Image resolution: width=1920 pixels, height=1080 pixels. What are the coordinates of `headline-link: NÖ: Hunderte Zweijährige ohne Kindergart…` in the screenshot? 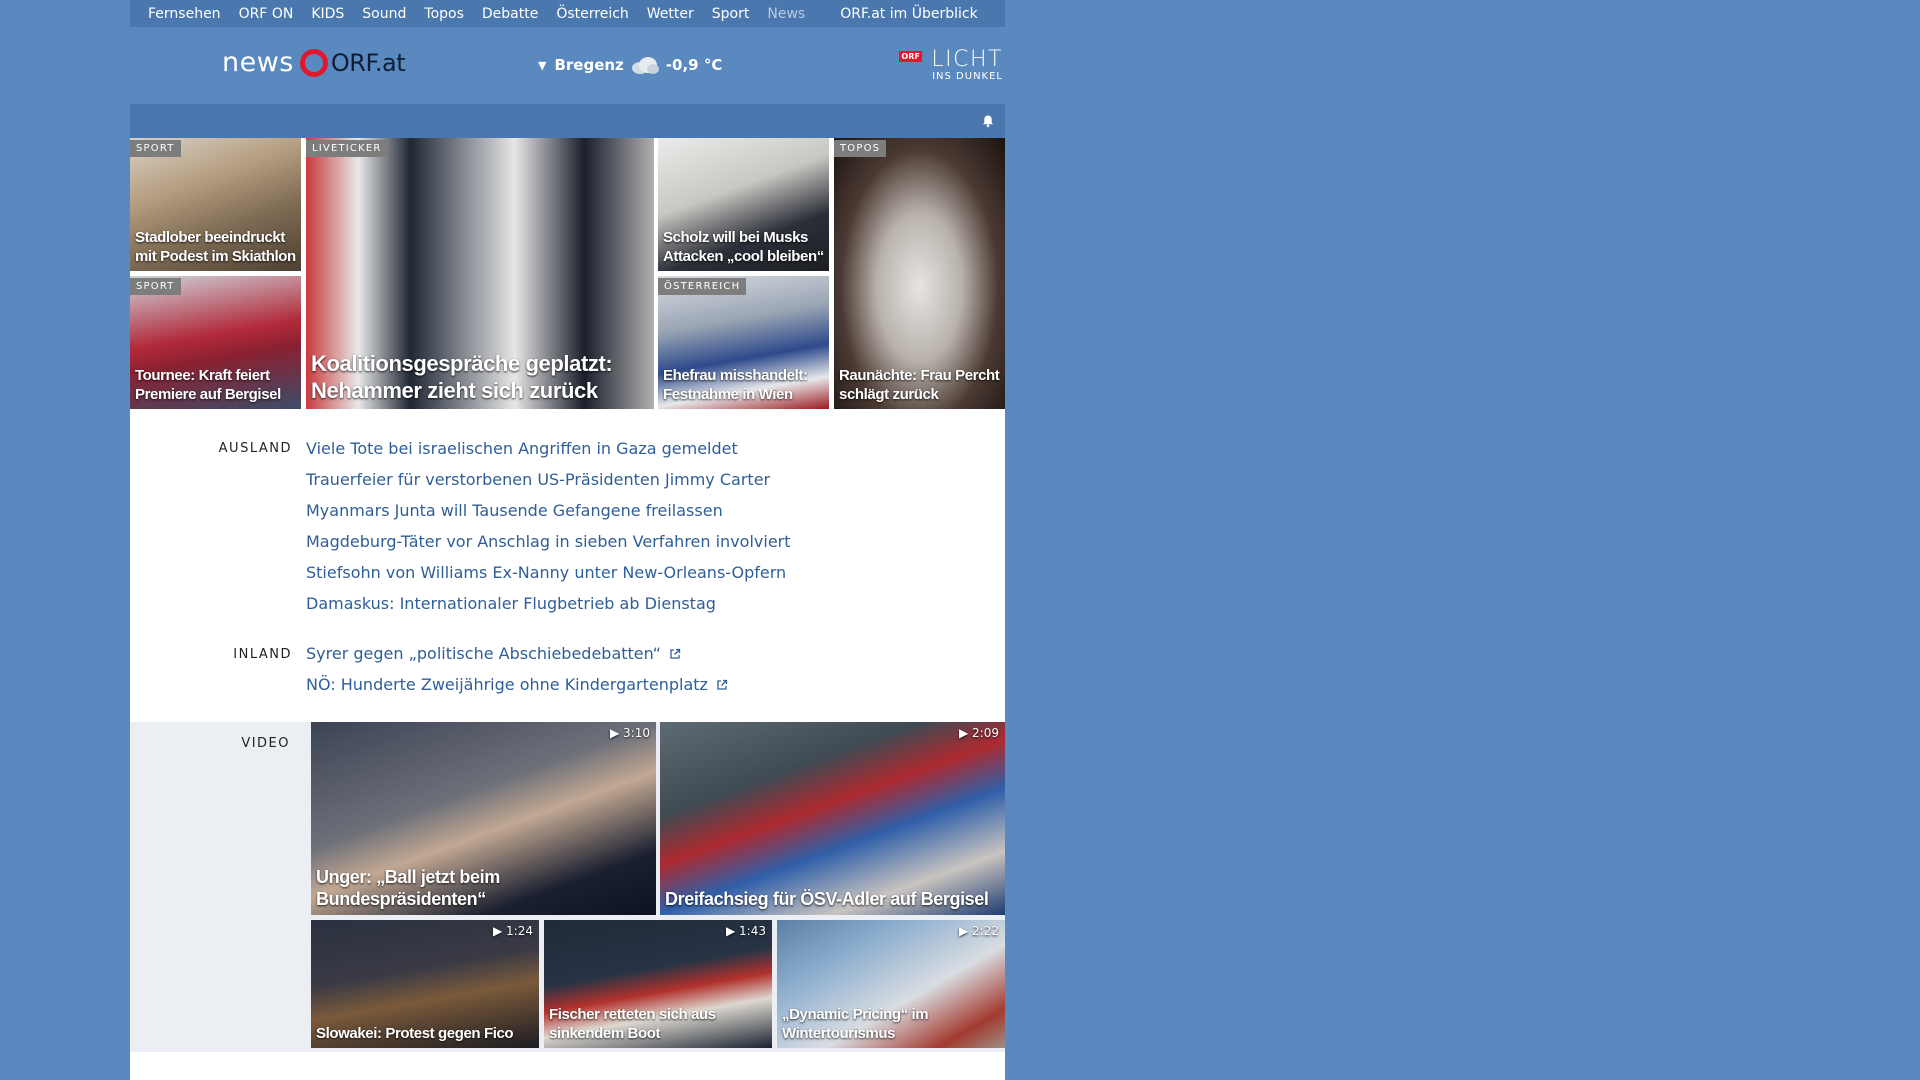 It's located at (517, 684).